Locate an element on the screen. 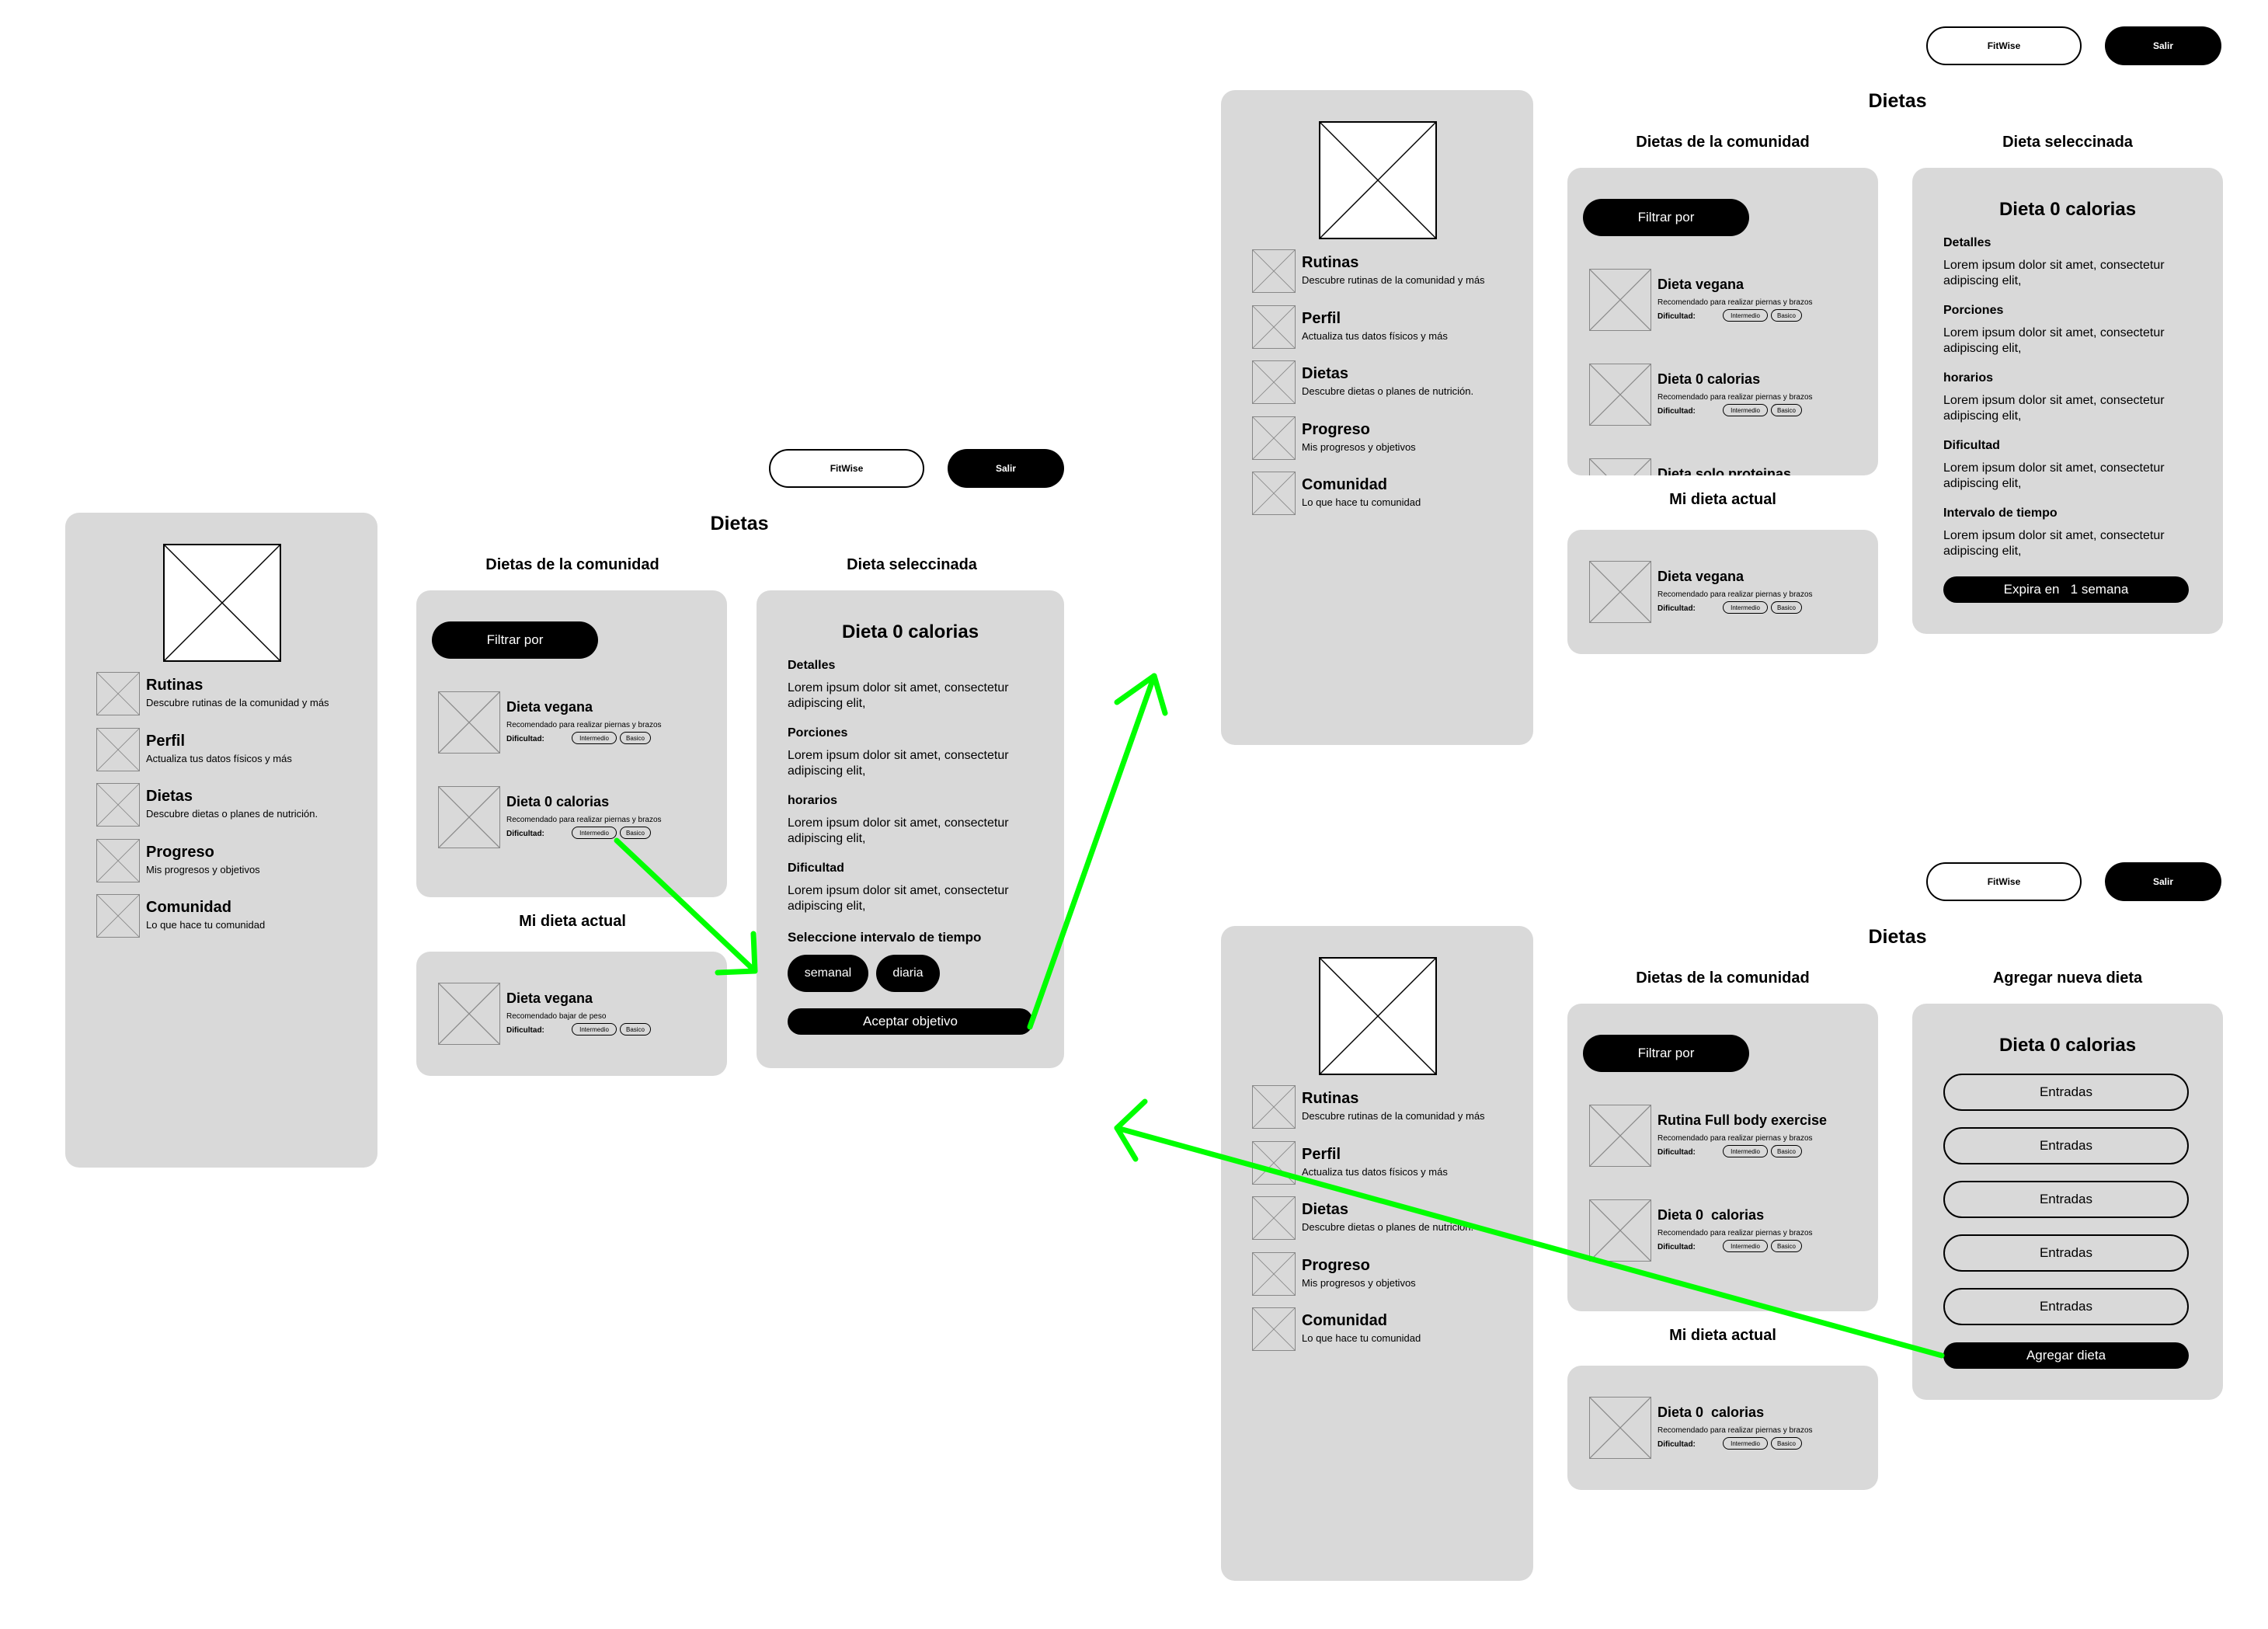 The height and width of the screenshot is (1629, 2268). section-head: Dificultad is located at coordinates (816, 868).